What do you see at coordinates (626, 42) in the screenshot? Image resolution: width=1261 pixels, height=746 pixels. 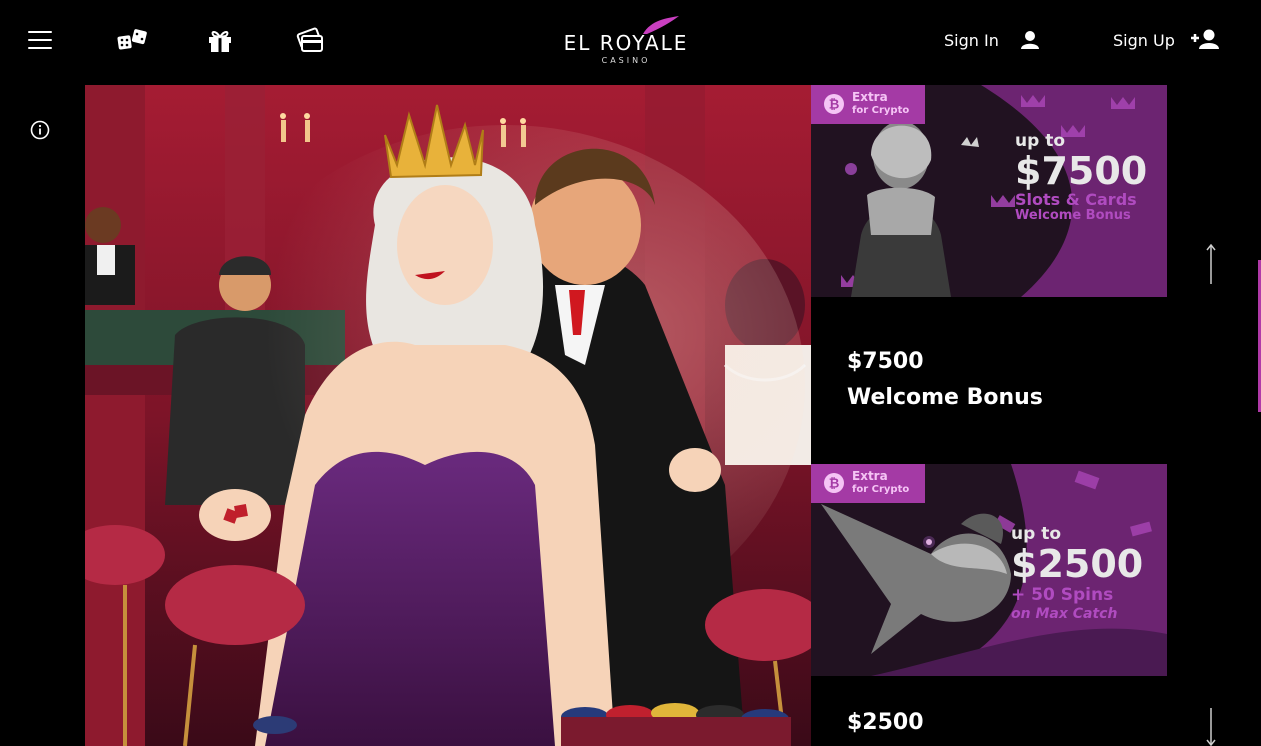 I see `el-royale-logo: EL ROYALE CASINO` at bounding box center [626, 42].